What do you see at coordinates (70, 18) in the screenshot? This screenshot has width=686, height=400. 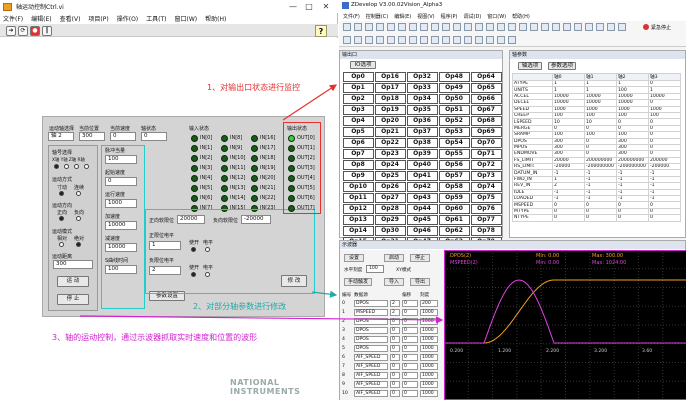 I see `menu-view: 查看(V)` at bounding box center [70, 18].